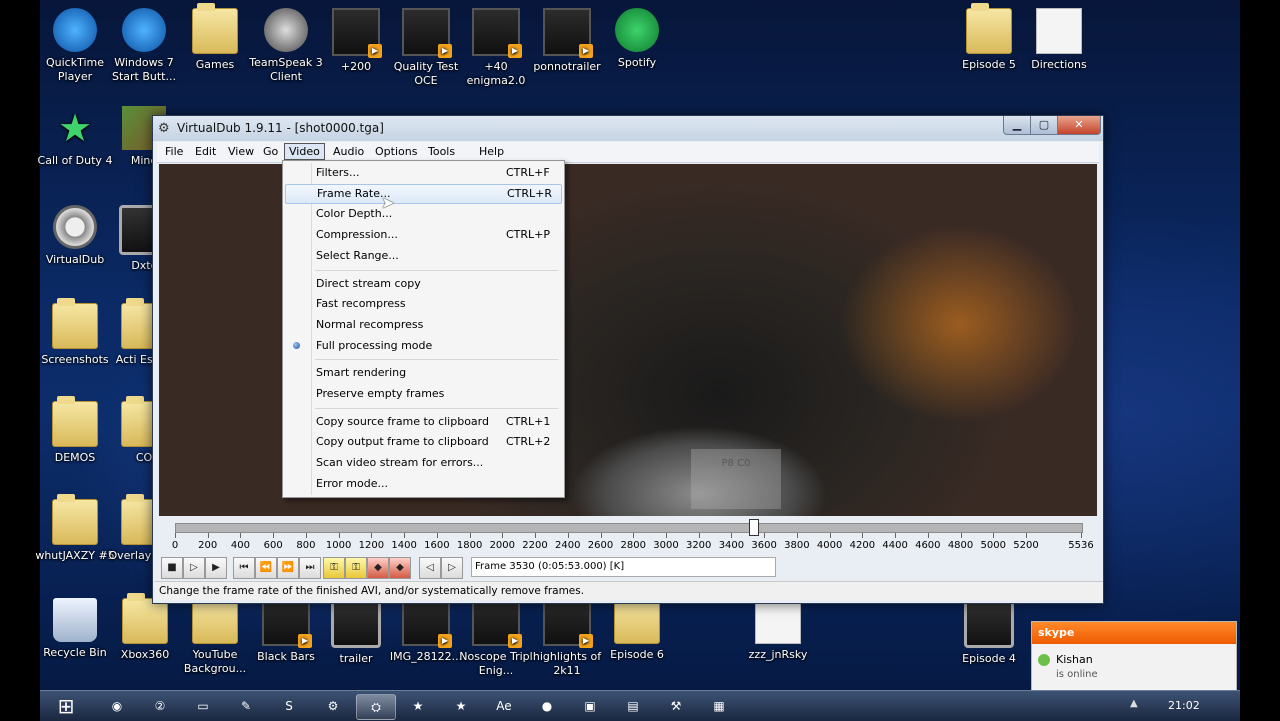 The width and height of the screenshot is (1280, 721). What do you see at coordinates (441, 151) in the screenshot?
I see `menu-tools: Tools` at bounding box center [441, 151].